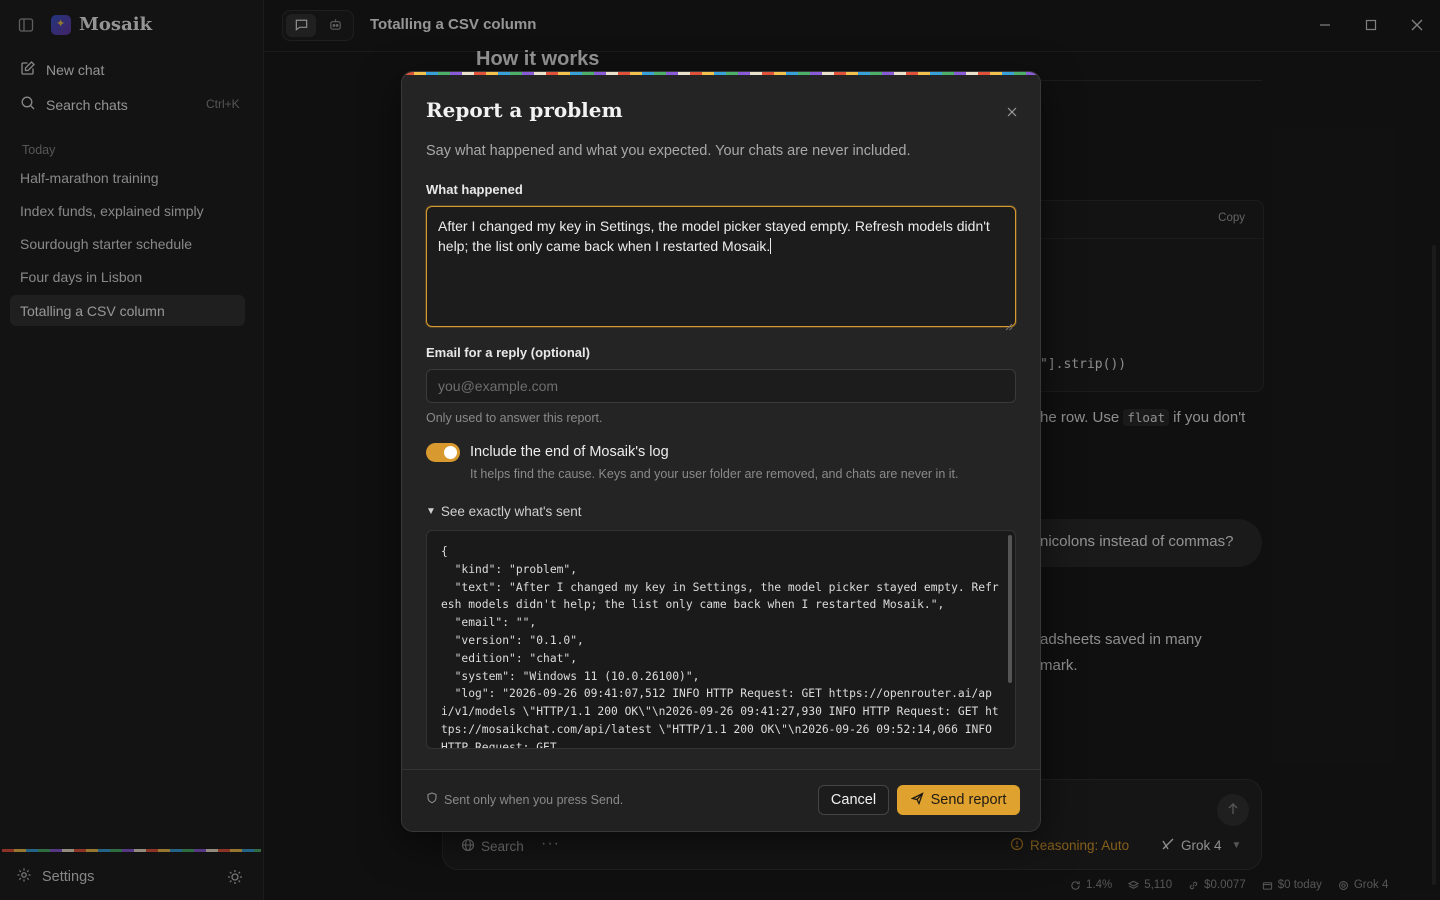 This screenshot has height=900, width=1440. I want to click on include-log-toggle, so click(443, 452).